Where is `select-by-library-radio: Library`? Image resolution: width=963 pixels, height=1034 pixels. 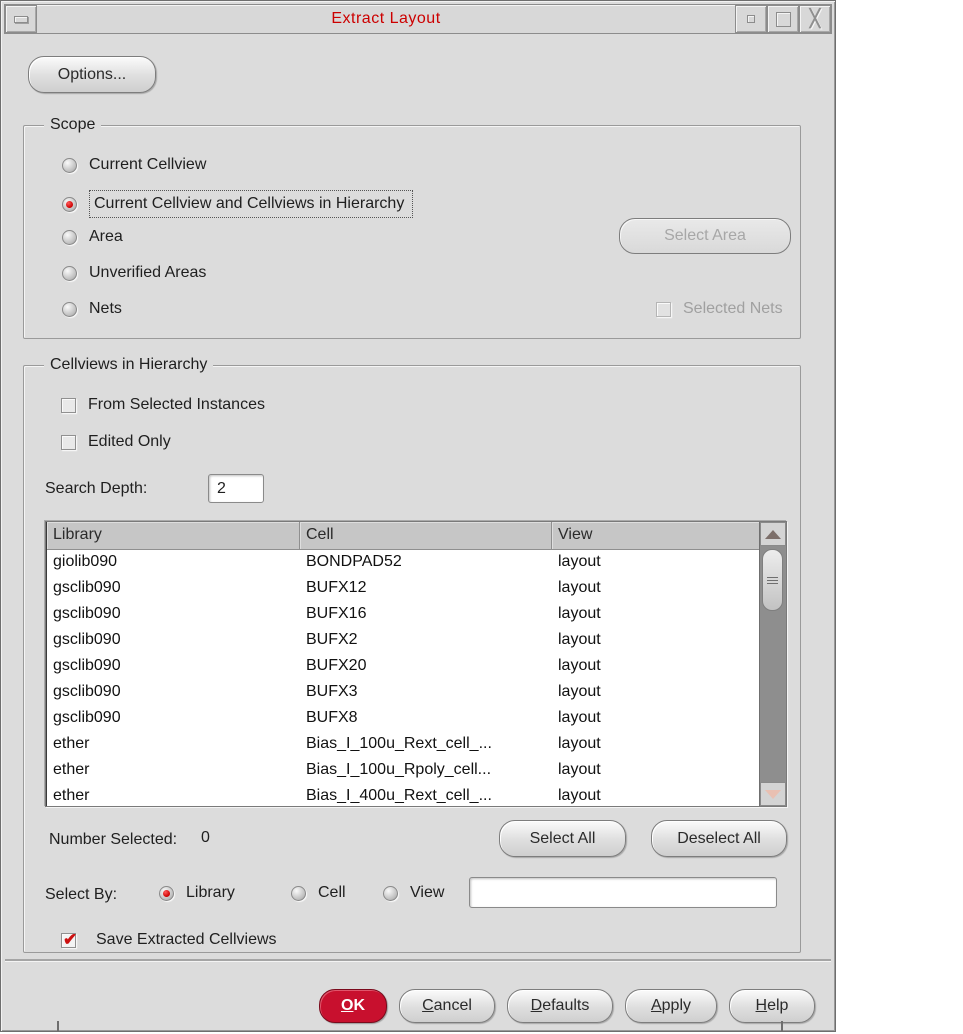 select-by-library-radio: Library is located at coordinates (197, 893).